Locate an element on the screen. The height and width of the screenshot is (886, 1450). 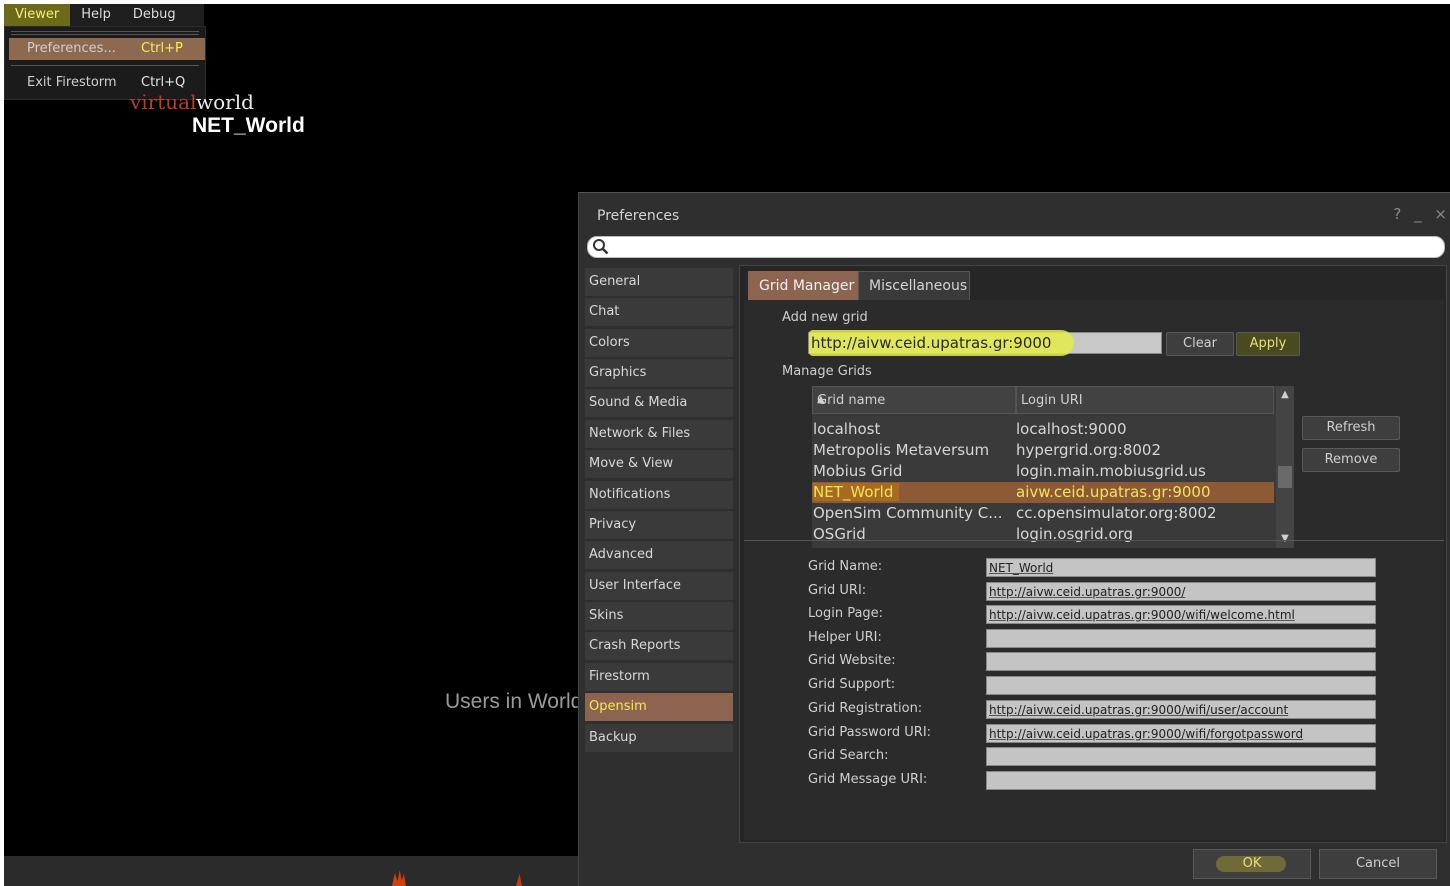
tab-label: Grid Manager is located at coordinates (807, 286).